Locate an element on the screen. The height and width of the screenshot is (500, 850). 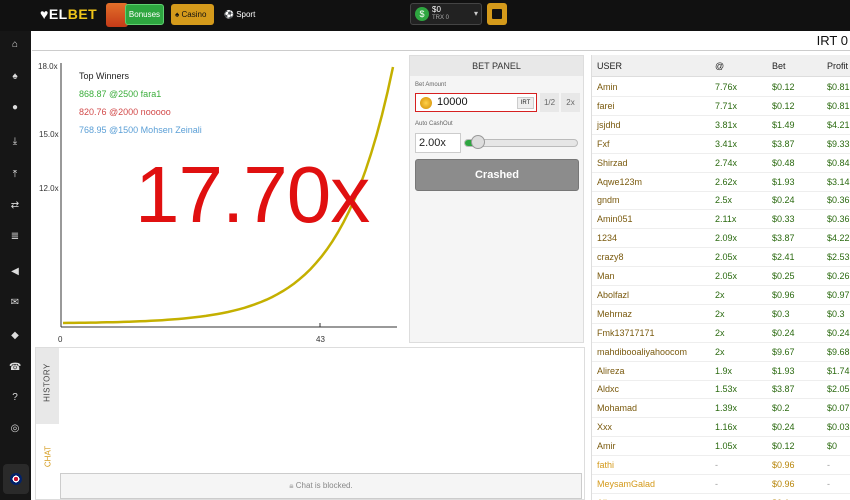
header-user: USER is located at coordinates (609, 66).